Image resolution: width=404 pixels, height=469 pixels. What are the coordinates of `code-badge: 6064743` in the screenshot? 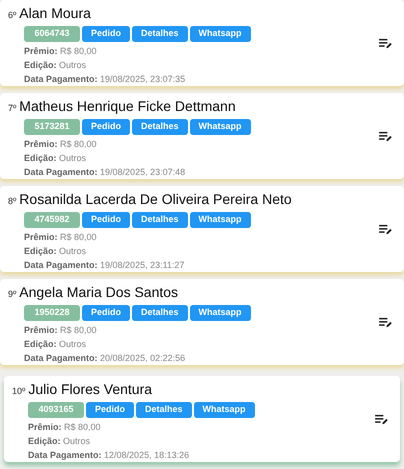 It's located at (52, 34).